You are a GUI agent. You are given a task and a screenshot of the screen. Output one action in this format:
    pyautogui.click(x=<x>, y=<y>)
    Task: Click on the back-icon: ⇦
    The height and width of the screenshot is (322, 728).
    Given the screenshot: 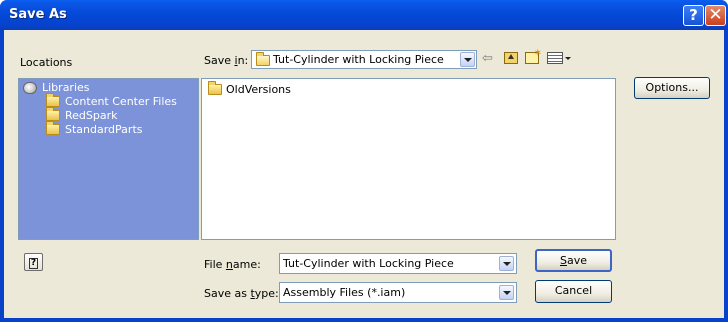 What is the action you would take?
    pyautogui.click(x=487, y=58)
    